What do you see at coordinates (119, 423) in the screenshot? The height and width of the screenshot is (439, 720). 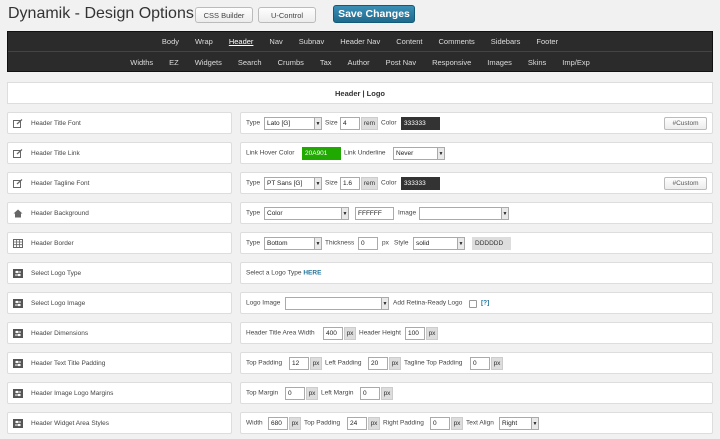 I see `row-label-widget-area: Header Widget Area Styles` at bounding box center [119, 423].